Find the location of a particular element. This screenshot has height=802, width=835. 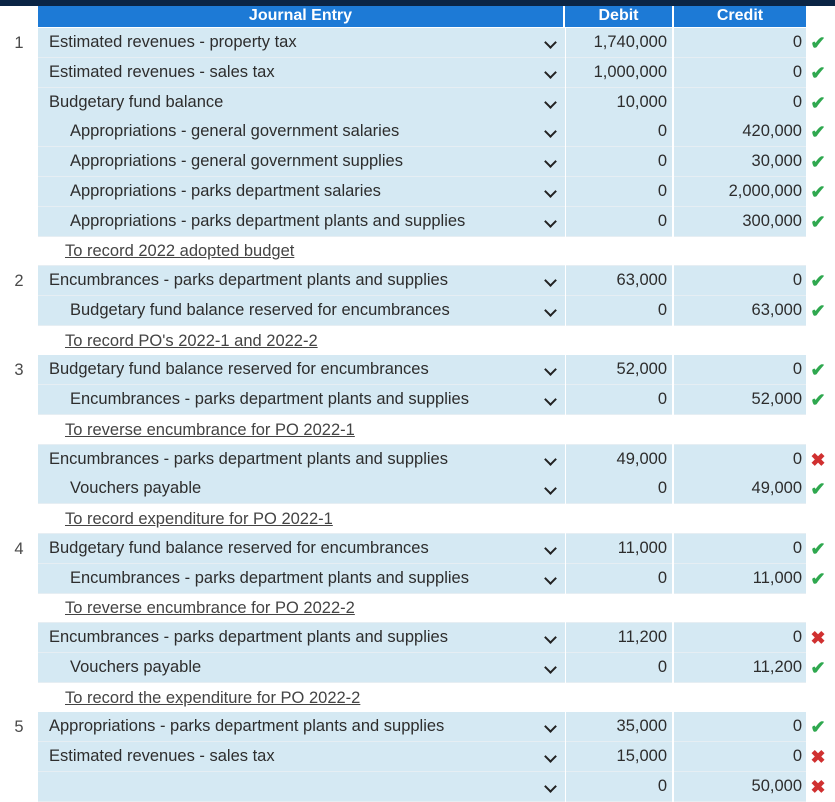

credit-input: 50,000 is located at coordinates (740, 786).